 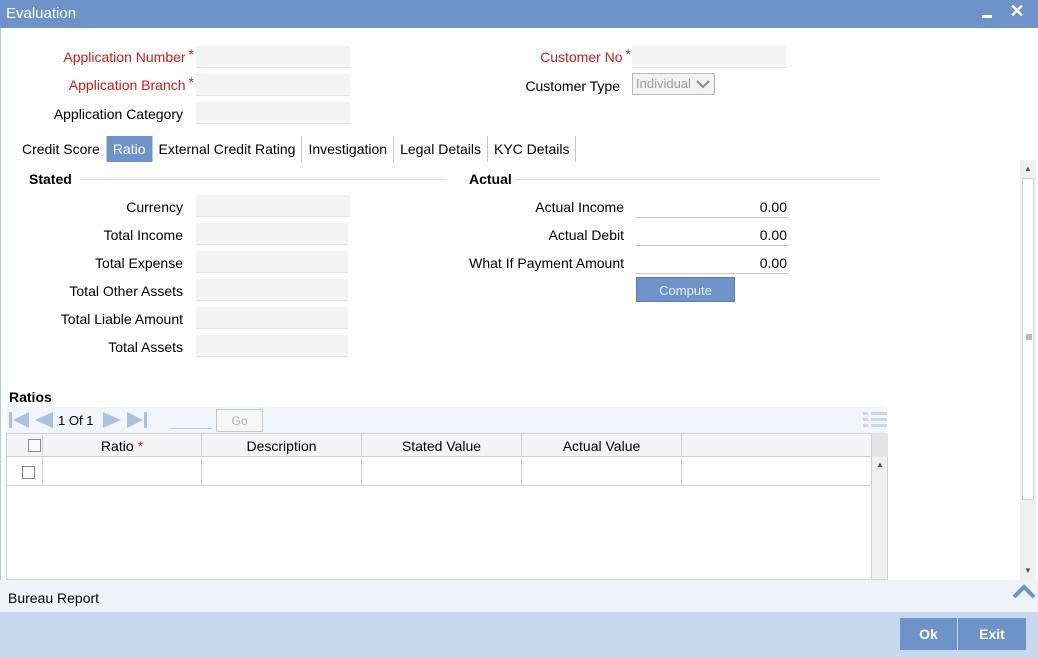 I want to click on total-expense-label: Total Expense, so click(x=139, y=263).